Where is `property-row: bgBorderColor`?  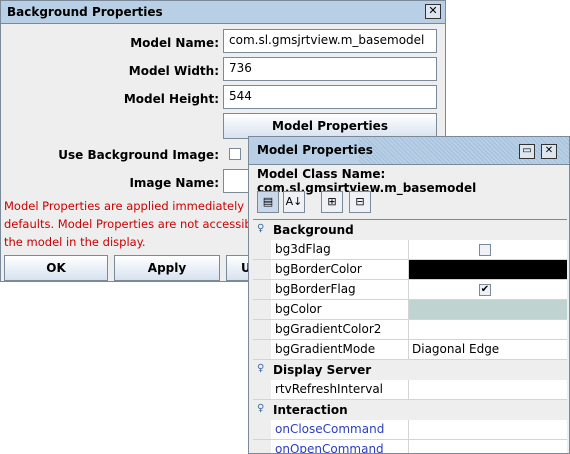 property-row: bgBorderColor is located at coordinates (410, 270).